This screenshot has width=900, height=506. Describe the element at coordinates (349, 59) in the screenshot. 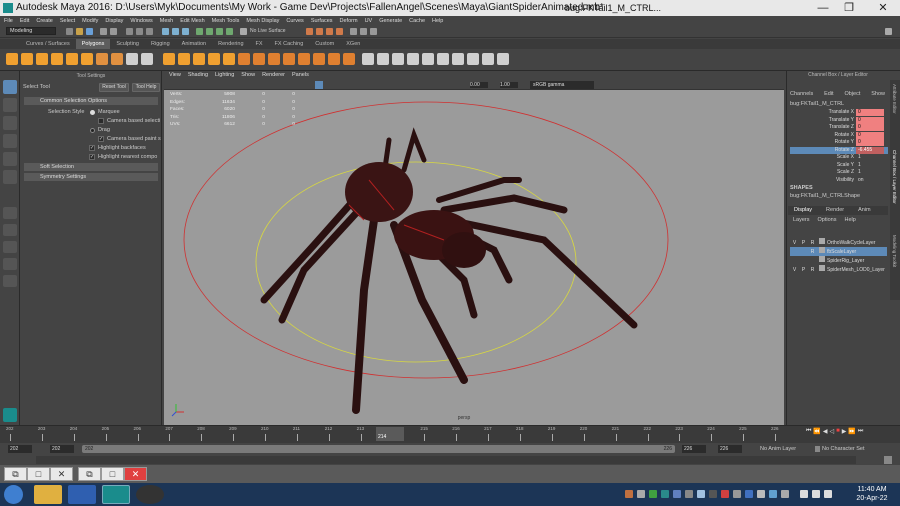

I see `quad-draw-icon` at that location.